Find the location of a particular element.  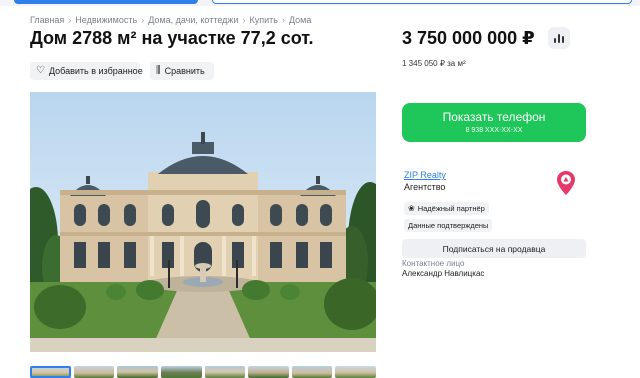

show-phone-label: Показать телефон is located at coordinates (494, 117).